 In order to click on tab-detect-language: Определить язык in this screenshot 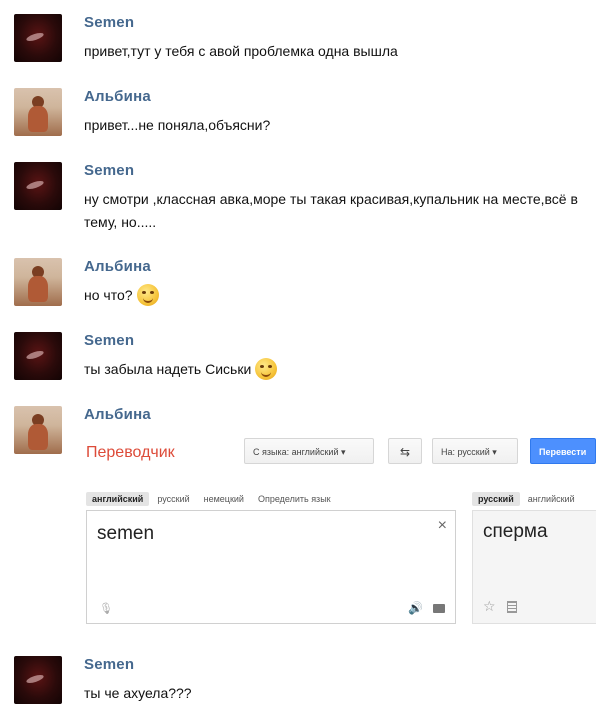, I will do `click(294, 499)`.